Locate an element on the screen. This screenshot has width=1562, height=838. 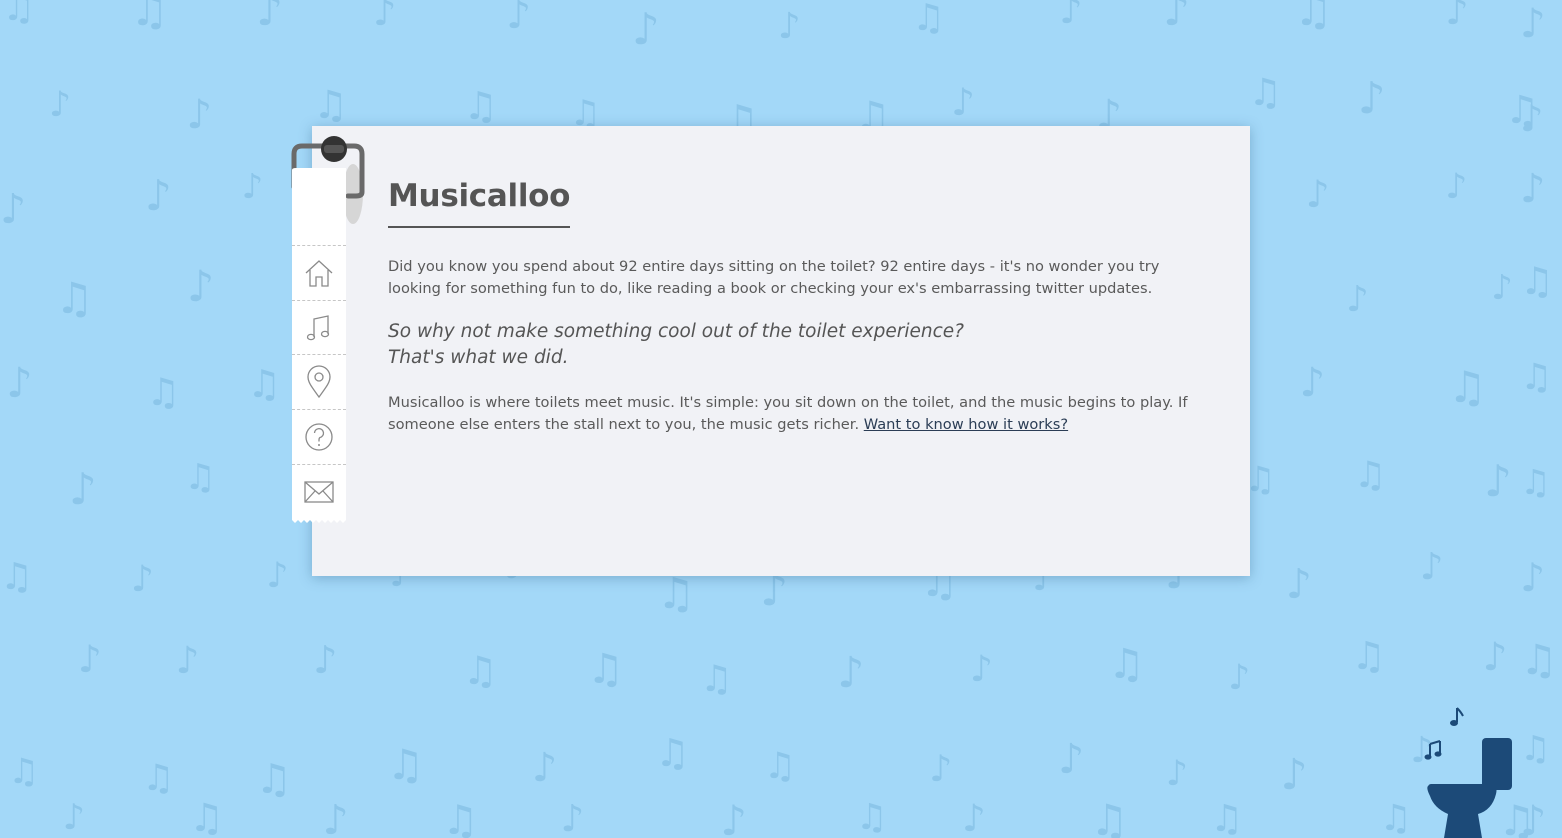
envelope-icon is located at coordinates (319, 492).